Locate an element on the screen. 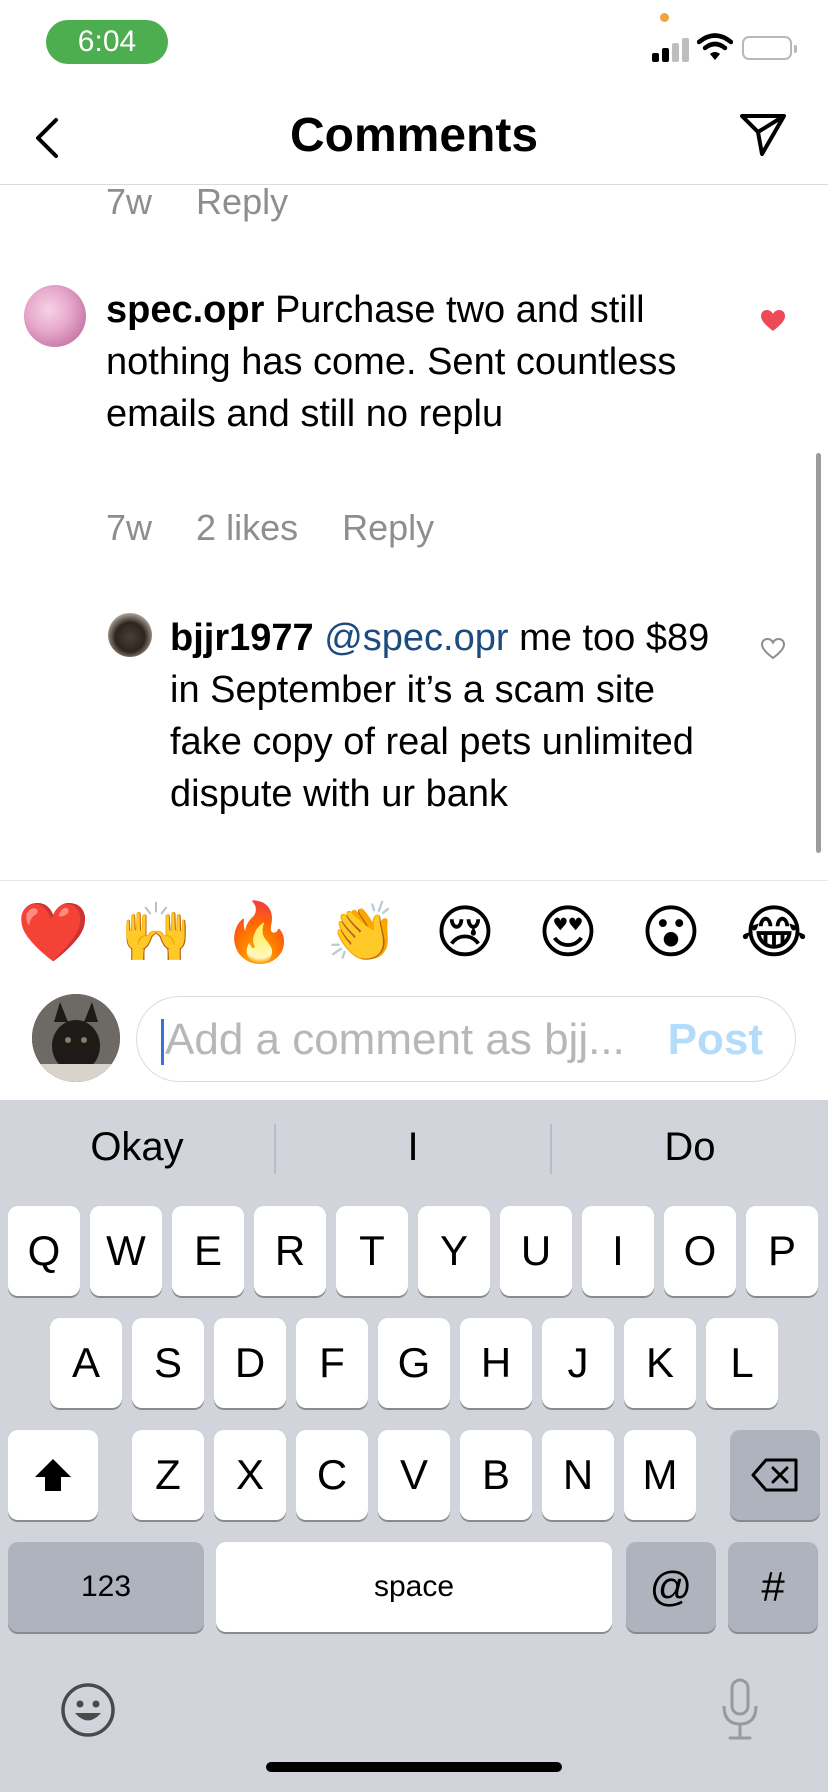  at-key: @ is located at coordinates (671, 1587).